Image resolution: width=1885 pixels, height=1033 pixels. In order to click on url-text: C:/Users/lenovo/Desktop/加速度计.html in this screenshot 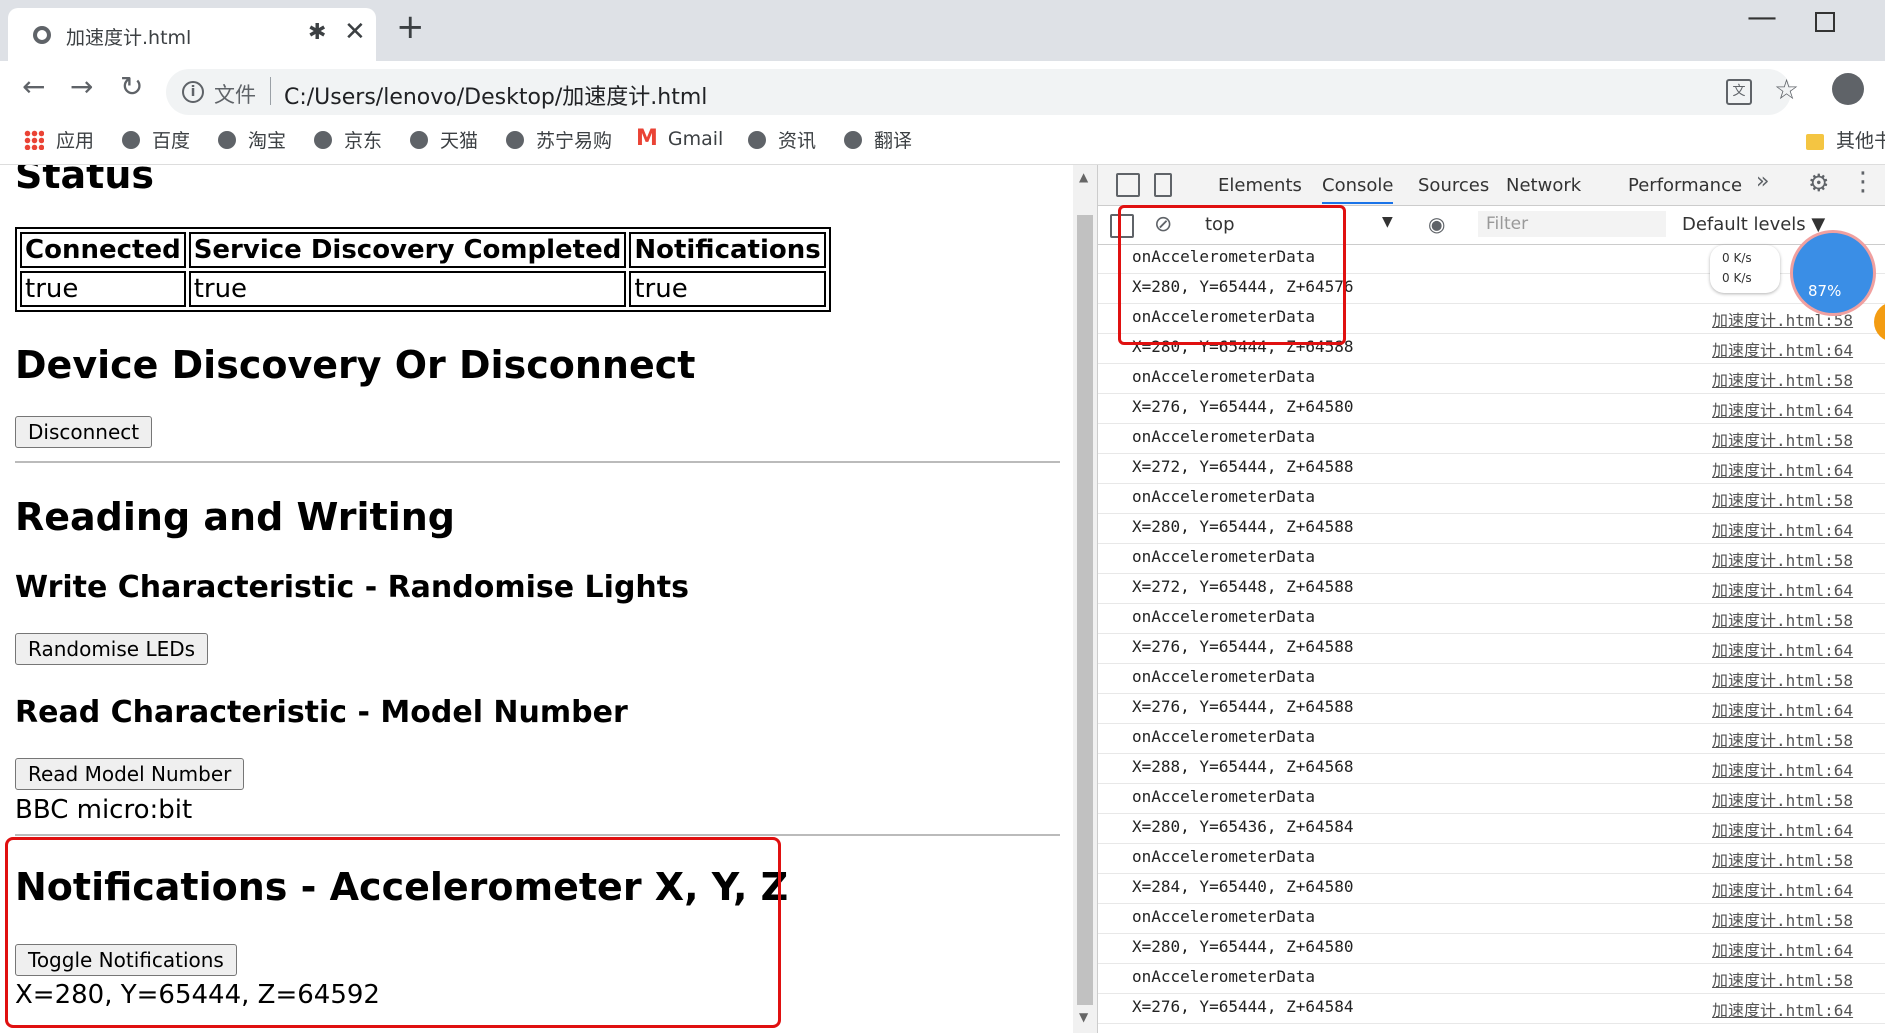, I will do `click(495, 95)`.